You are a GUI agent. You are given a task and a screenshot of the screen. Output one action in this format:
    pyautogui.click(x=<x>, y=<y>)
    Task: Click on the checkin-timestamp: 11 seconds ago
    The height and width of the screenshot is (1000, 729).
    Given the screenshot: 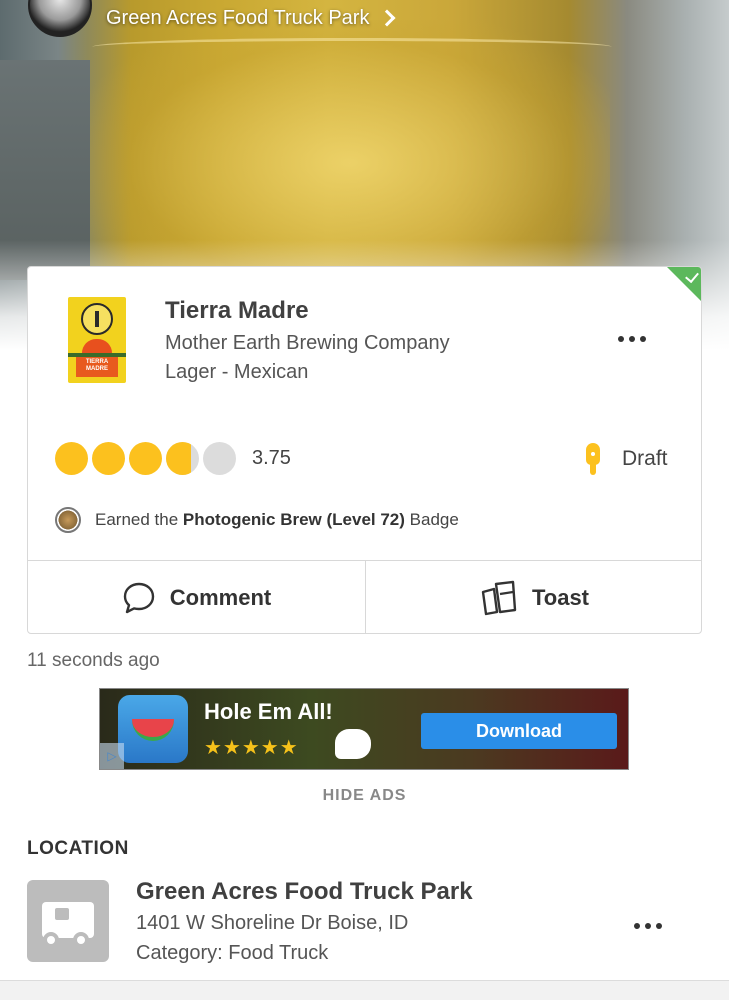 What is the action you would take?
    pyautogui.click(x=93, y=660)
    